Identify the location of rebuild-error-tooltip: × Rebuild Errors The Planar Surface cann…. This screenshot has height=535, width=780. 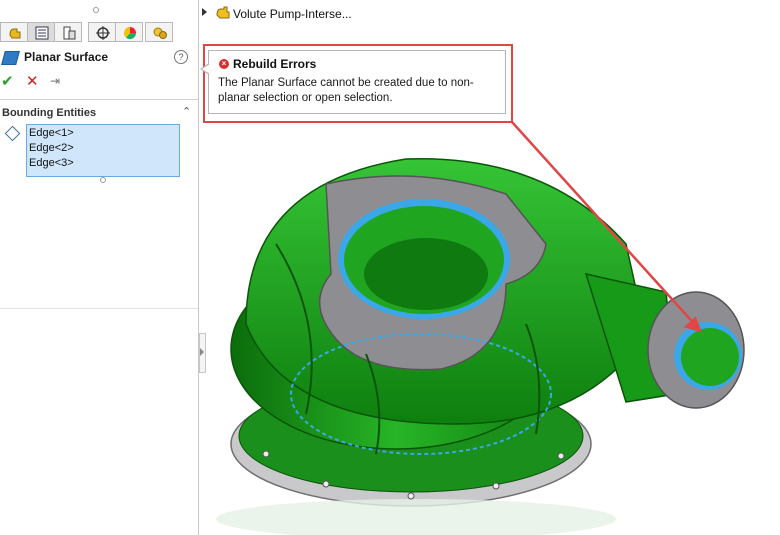
(353, 82).